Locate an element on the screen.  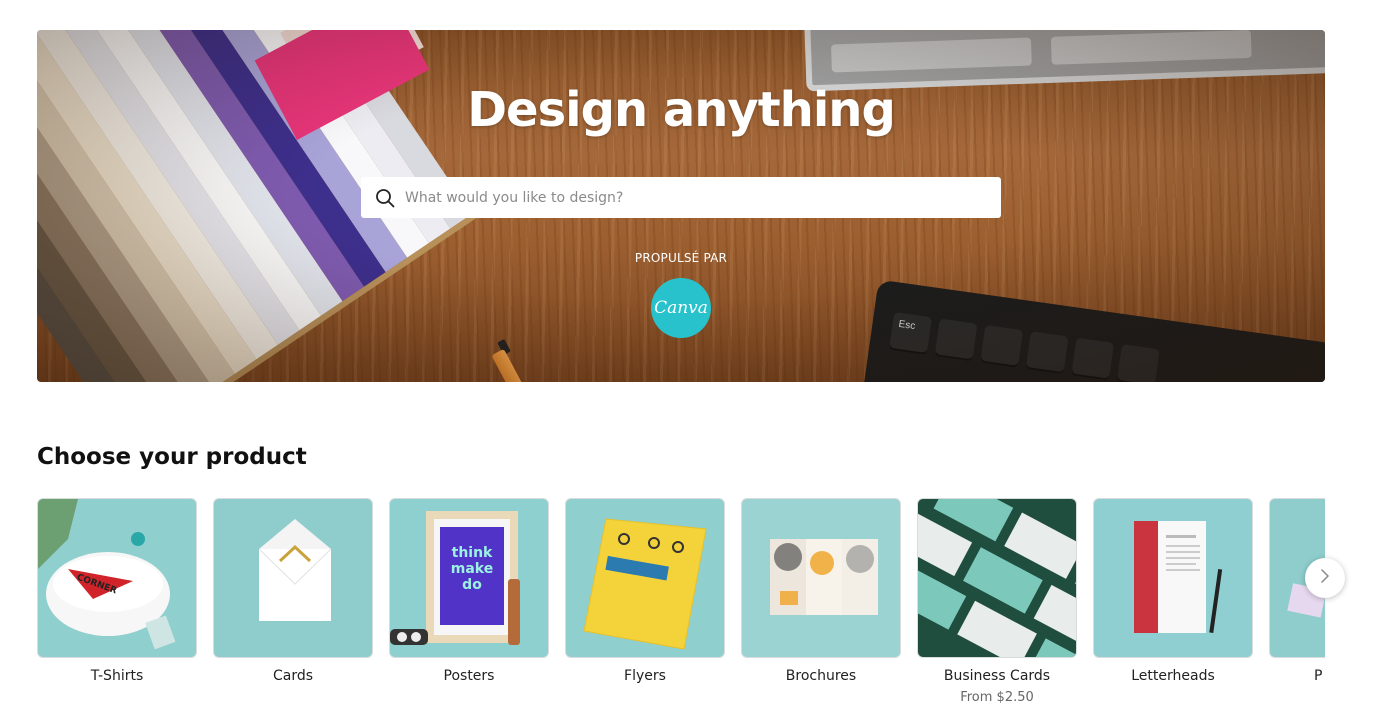
poster-line: make is located at coordinates (472, 569).